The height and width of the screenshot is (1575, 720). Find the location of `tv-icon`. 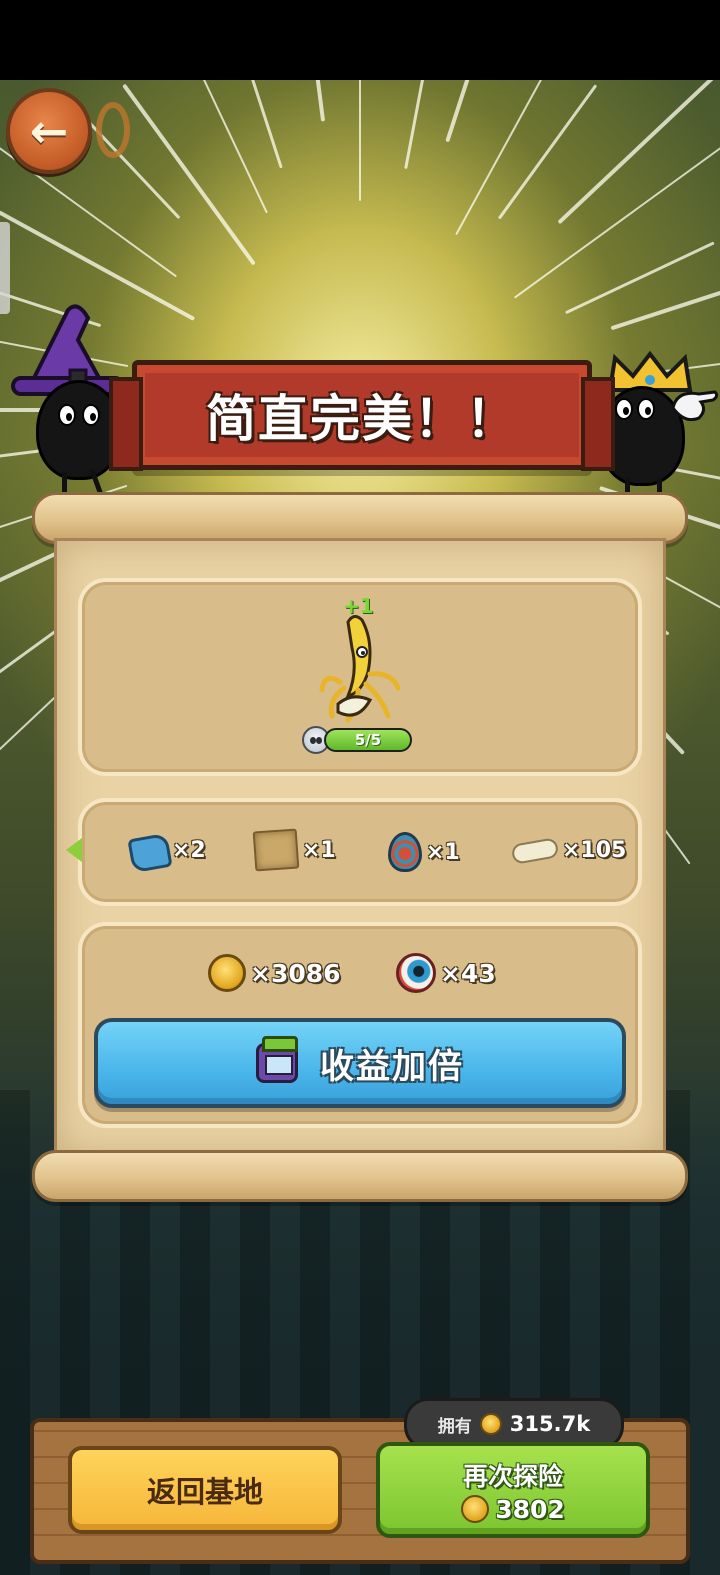

tv-icon is located at coordinates (277, 1059).